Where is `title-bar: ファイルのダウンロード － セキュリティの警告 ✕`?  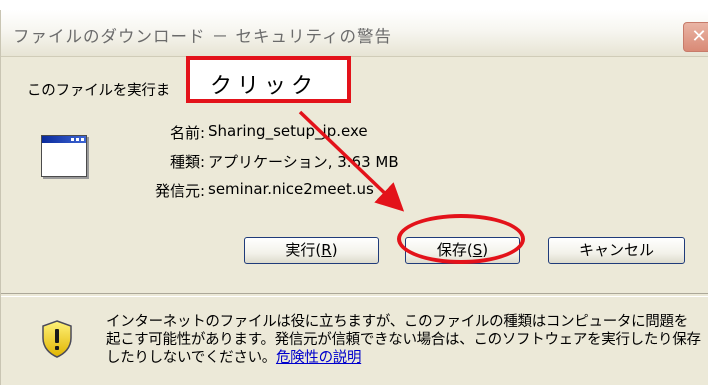
title-bar: ファイルのダウンロード － セキュリティの警告 ✕ is located at coordinates (354, 33).